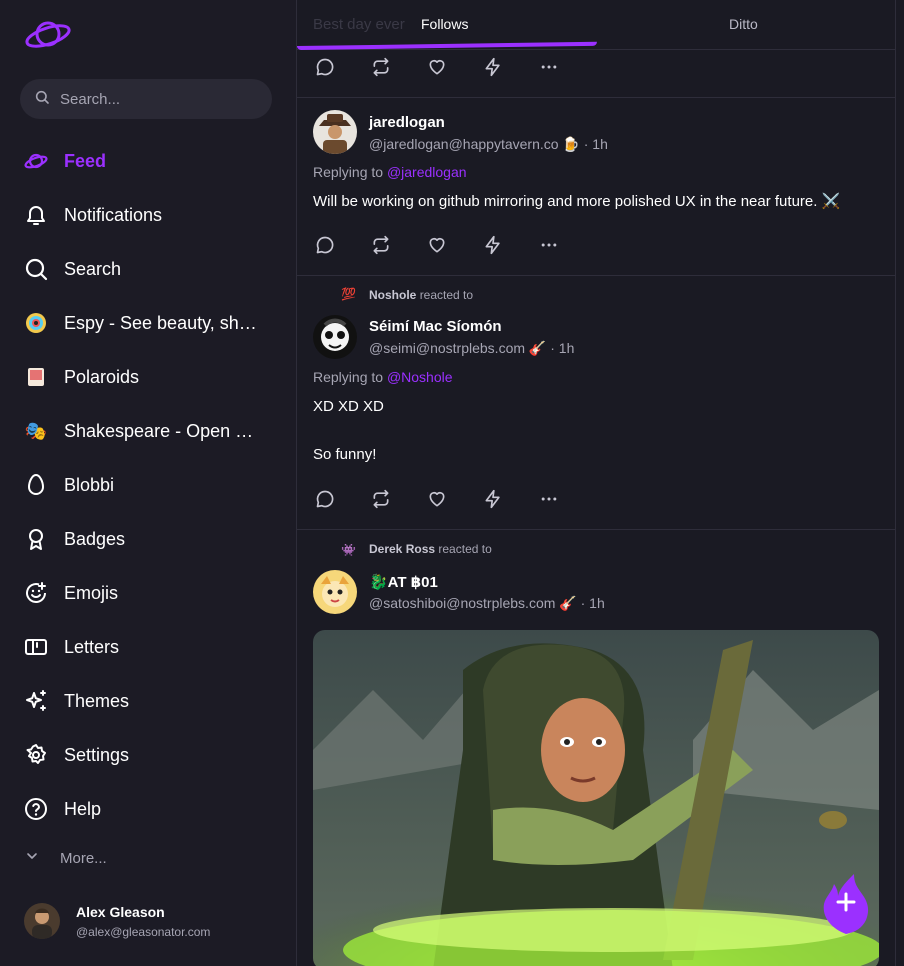 Image resolution: width=904 pixels, height=966 pixels. Describe the element at coordinates (148, 539) in the screenshot. I see `sidebar-item-badges: Badges` at that location.